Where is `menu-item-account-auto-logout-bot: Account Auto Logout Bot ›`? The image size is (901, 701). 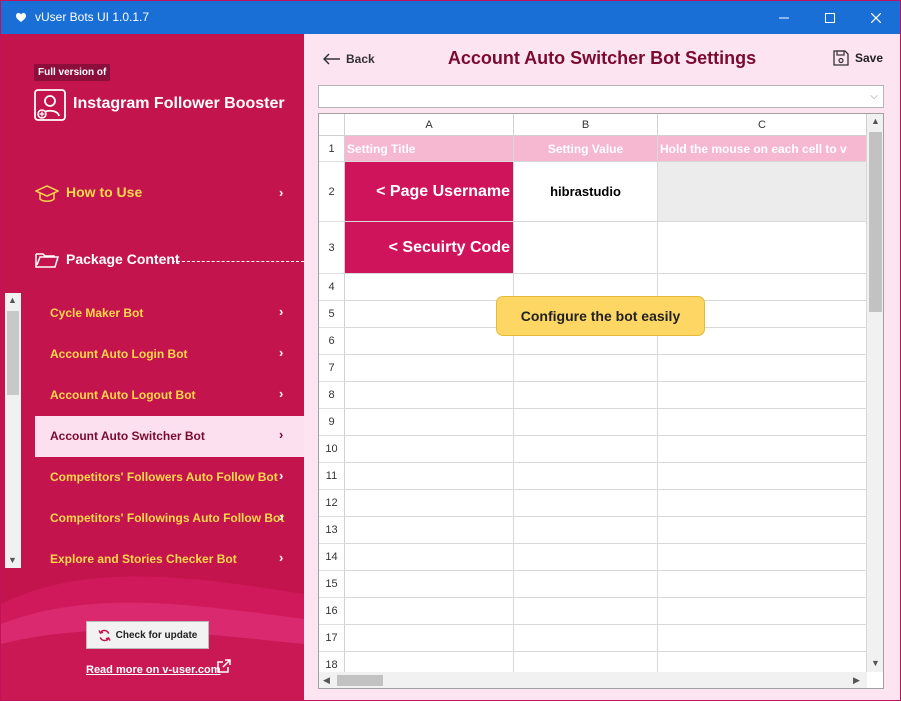
menu-item-account-auto-logout-bot: Account Auto Logout Bot › is located at coordinates (169, 395).